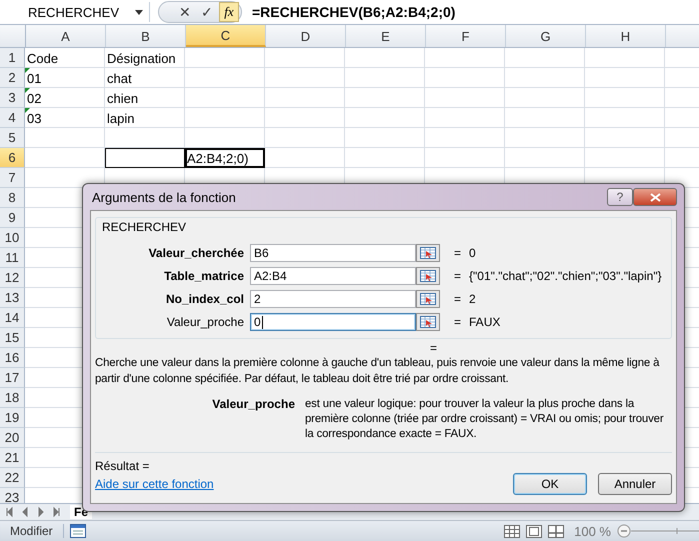 The width and height of the screenshot is (699, 541). Describe the element at coordinates (145, 227) in the screenshot. I see `function-name: RECHERCHEV` at that location.